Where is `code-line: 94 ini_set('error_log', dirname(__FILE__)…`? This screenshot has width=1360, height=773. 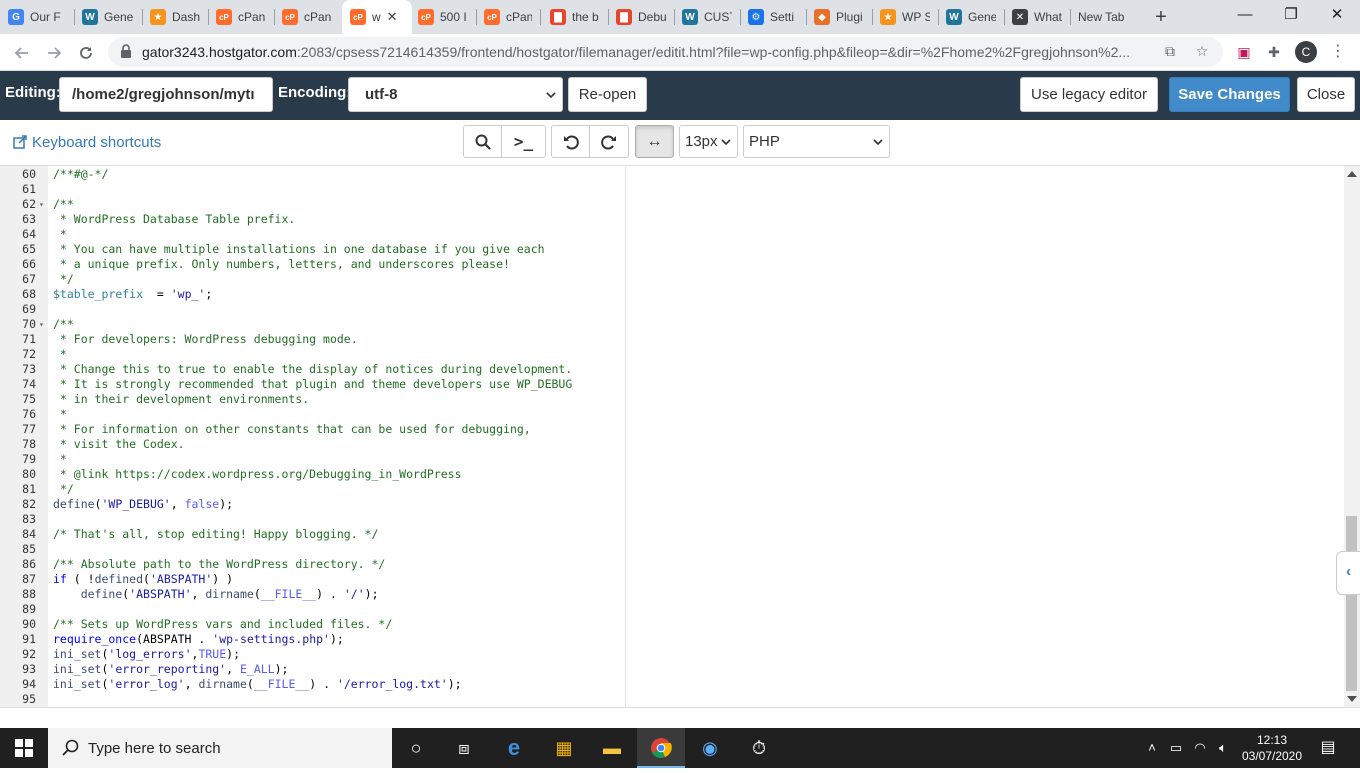 code-line: 94 ini_set('error_log', dirname(__FILE__)… is located at coordinates (672, 684).